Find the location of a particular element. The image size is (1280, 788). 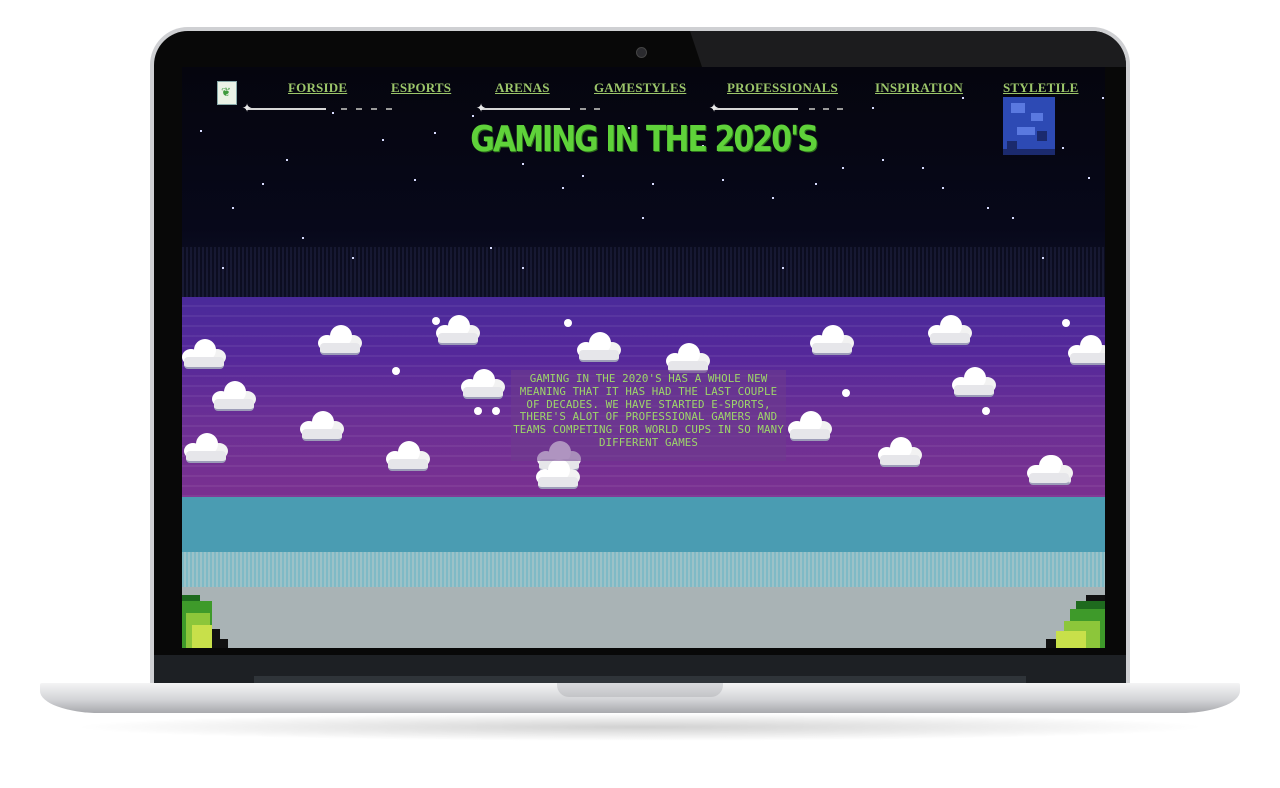

nav-link-arenas: ARENAS is located at coordinates (522, 88).